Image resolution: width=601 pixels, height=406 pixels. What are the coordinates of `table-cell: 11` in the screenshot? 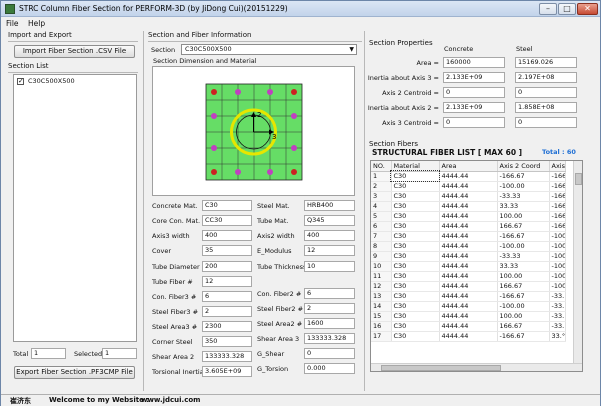 It's located at (381, 276).